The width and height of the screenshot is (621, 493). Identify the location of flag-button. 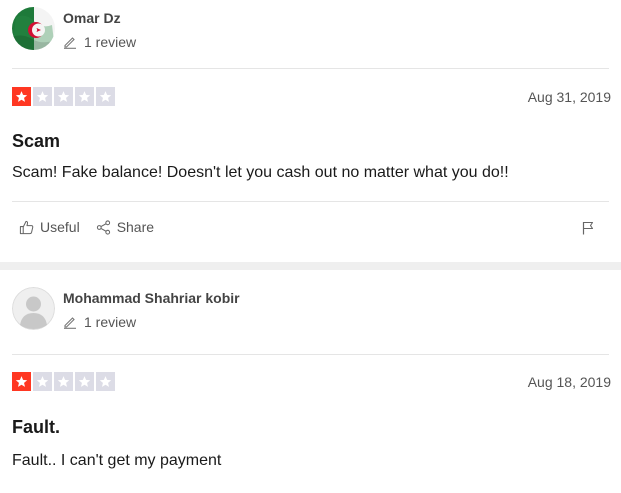
(588, 230).